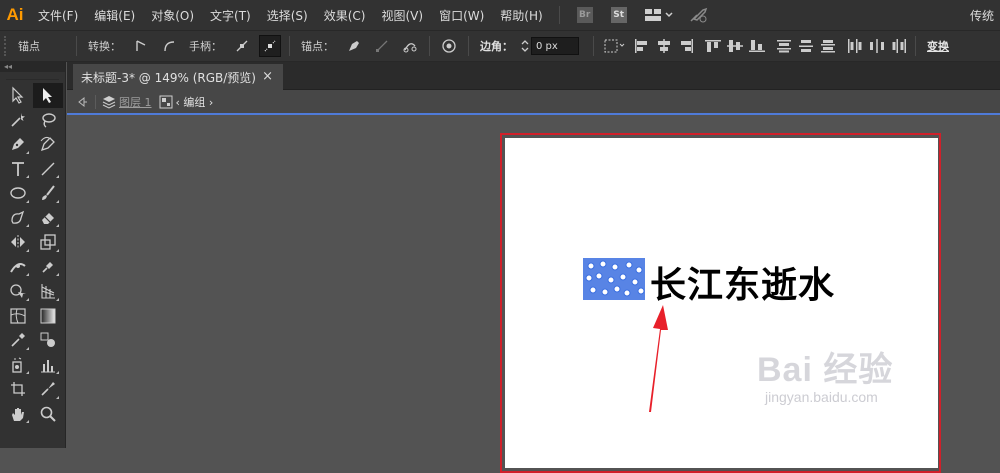  What do you see at coordinates (18, 193) in the screenshot?
I see `ellipse-tool` at bounding box center [18, 193].